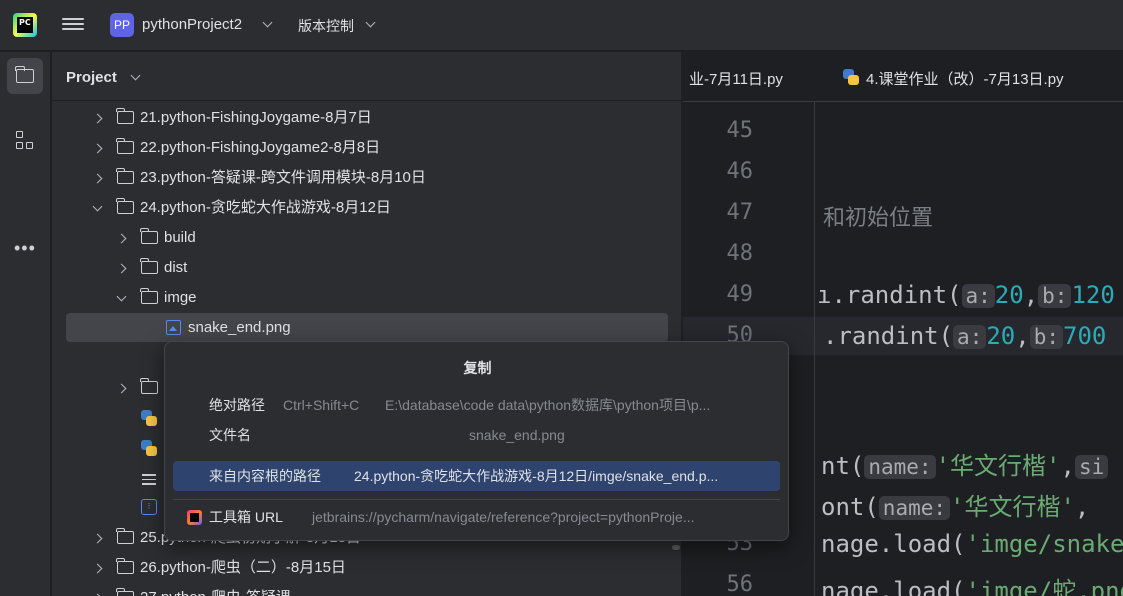 Image resolution: width=1123 pixels, height=596 pixels. Describe the element at coordinates (383, 568) in the screenshot. I see `tree-row-26: 26.python-爬虫（二）-8月15日` at that location.